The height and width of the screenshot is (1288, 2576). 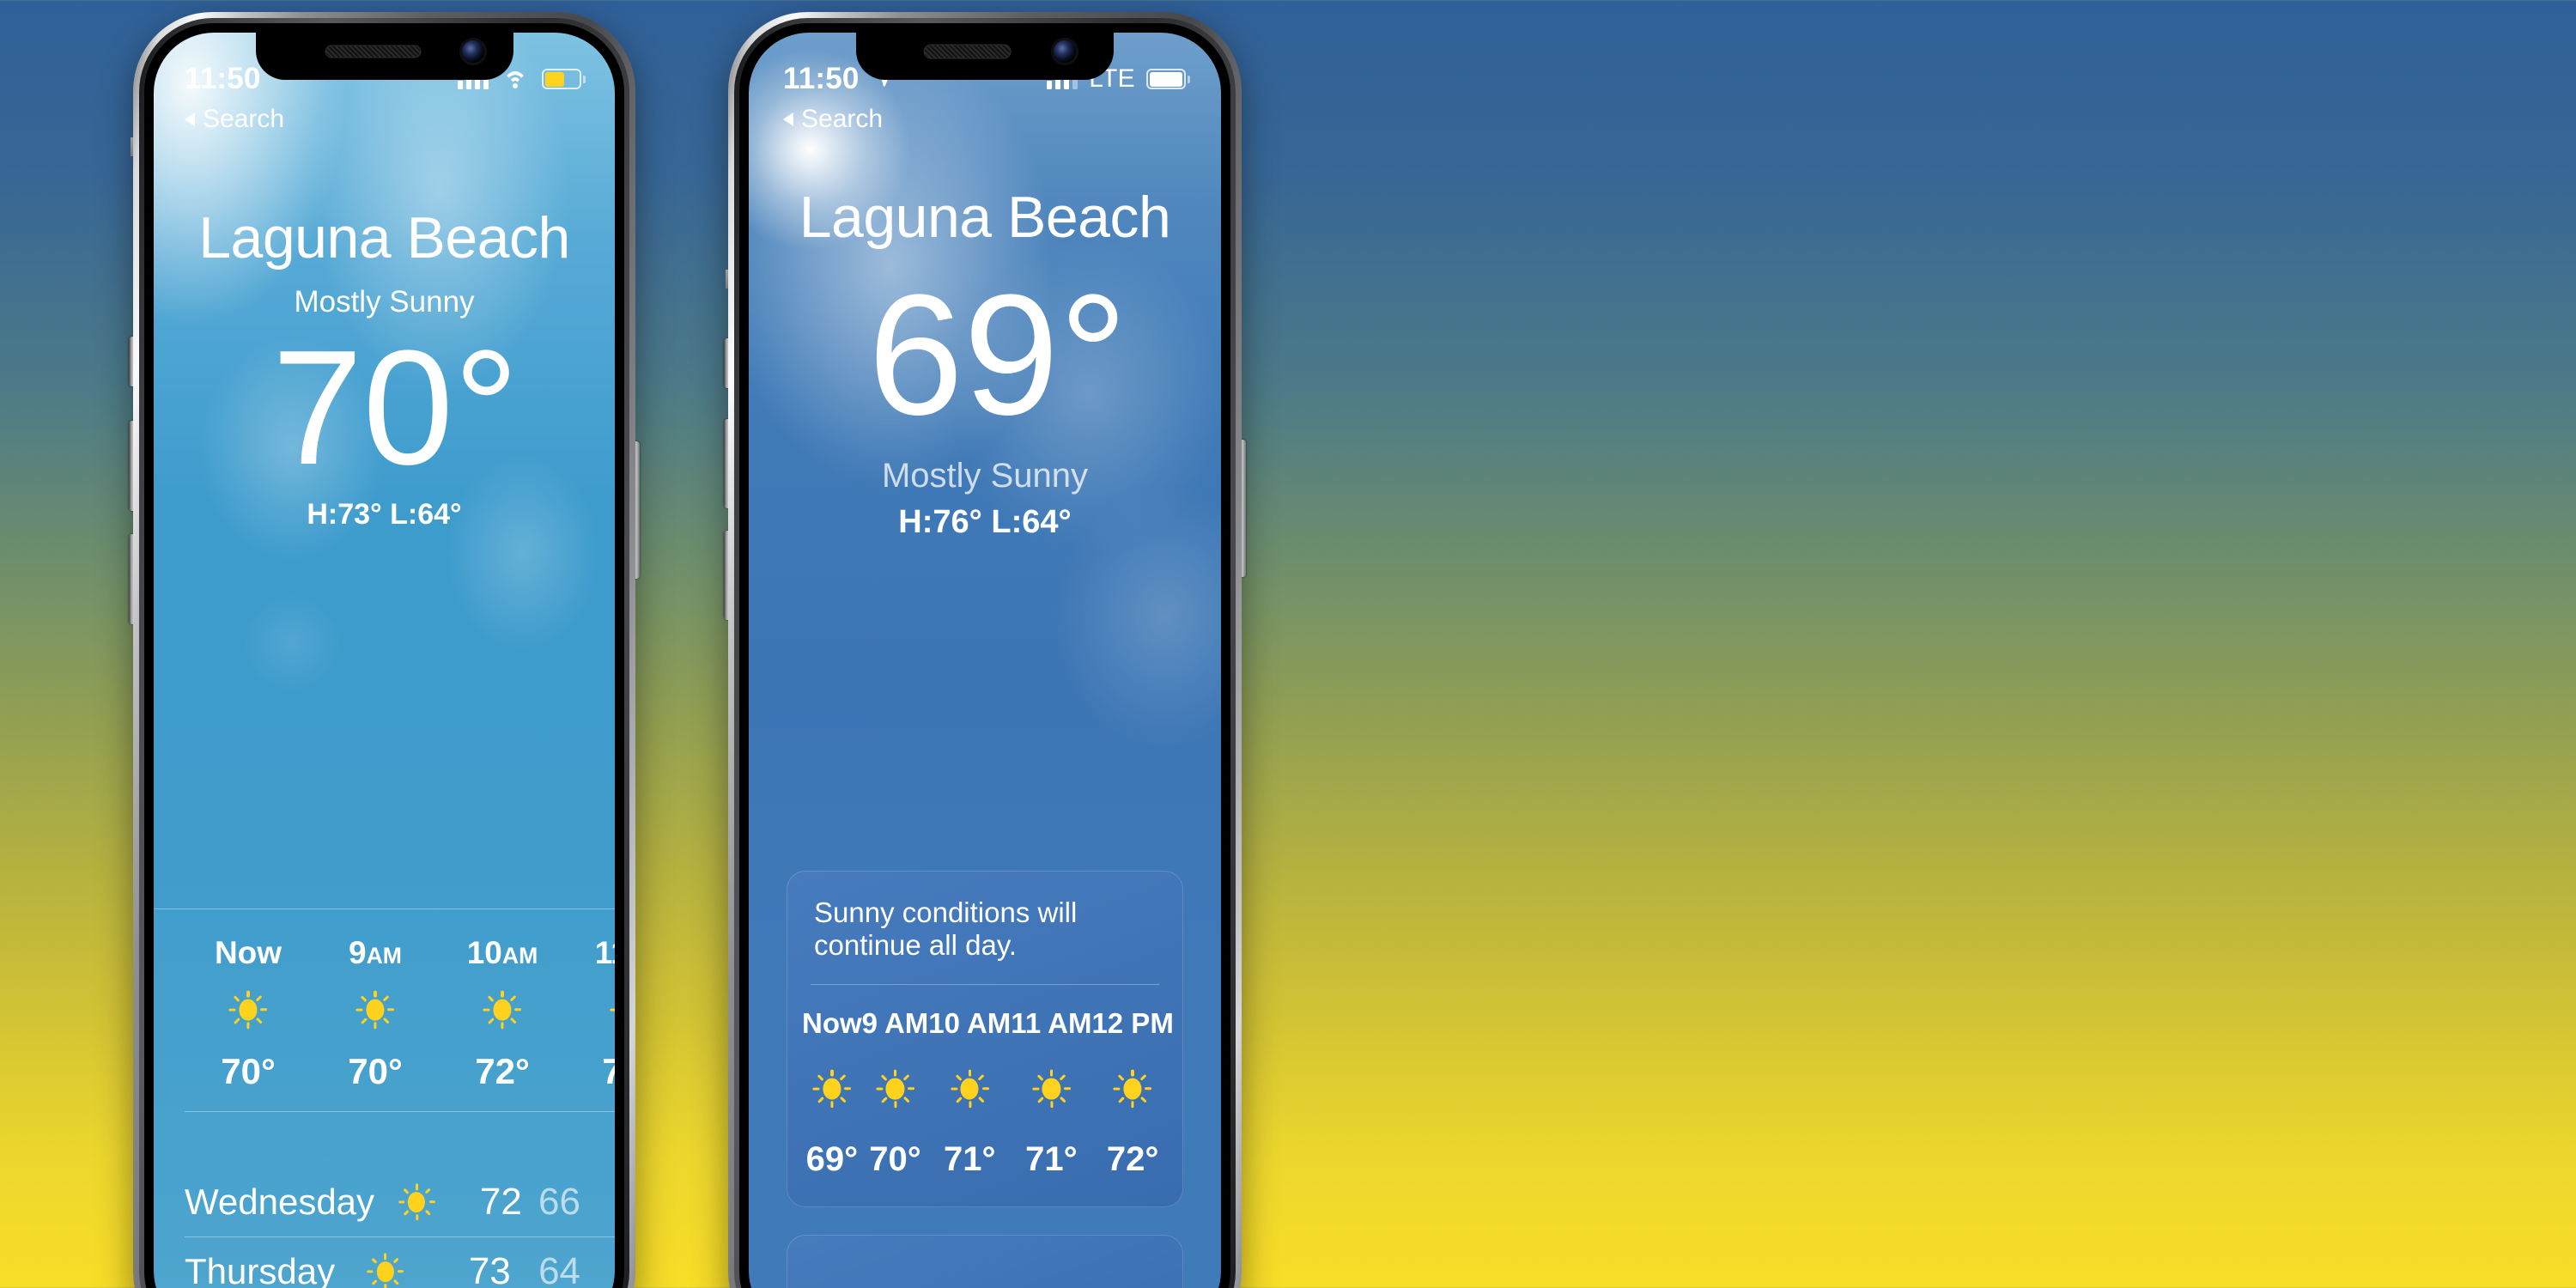 What do you see at coordinates (501, 1202) in the screenshot?
I see `daily-high-left: 72` at bounding box center [501, 1202].